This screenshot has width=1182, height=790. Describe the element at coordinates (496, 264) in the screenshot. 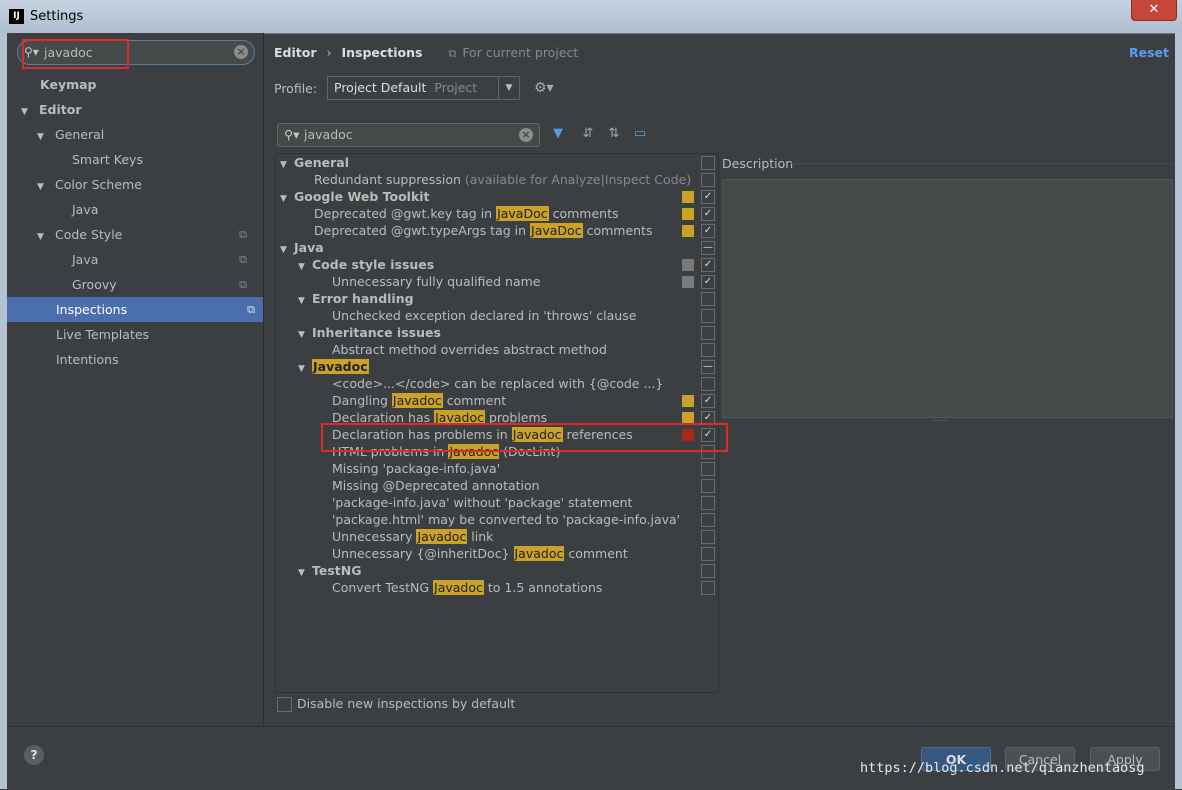

I see `tree-group-code-style-issues: ▼ Code style issues ✓` at that location.